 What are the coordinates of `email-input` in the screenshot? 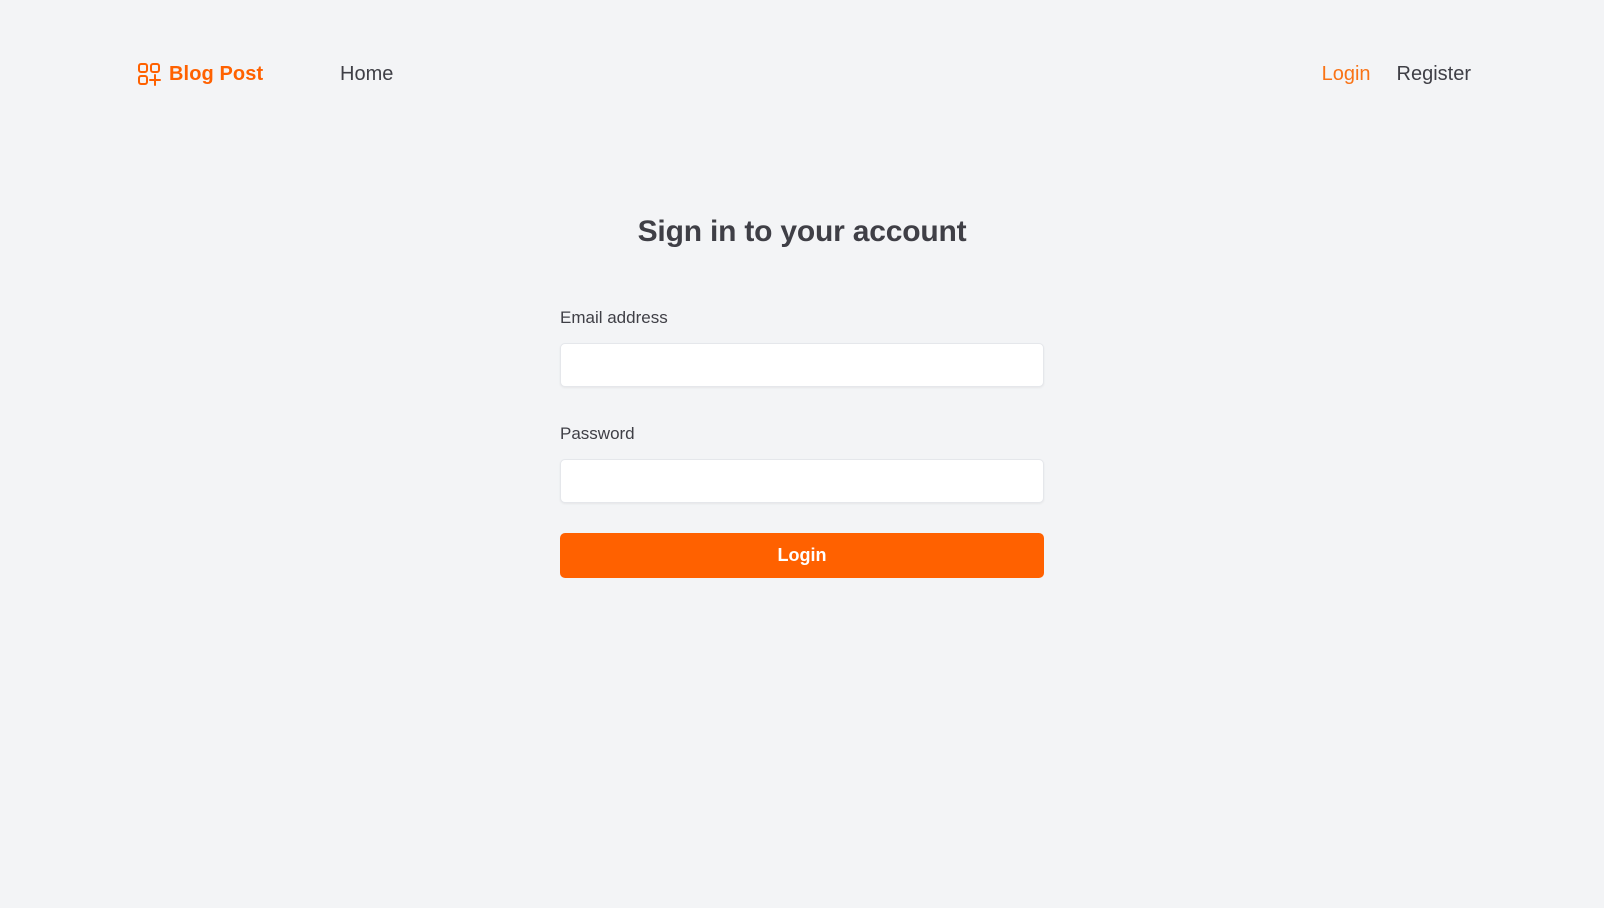 It's located at (802, 365).